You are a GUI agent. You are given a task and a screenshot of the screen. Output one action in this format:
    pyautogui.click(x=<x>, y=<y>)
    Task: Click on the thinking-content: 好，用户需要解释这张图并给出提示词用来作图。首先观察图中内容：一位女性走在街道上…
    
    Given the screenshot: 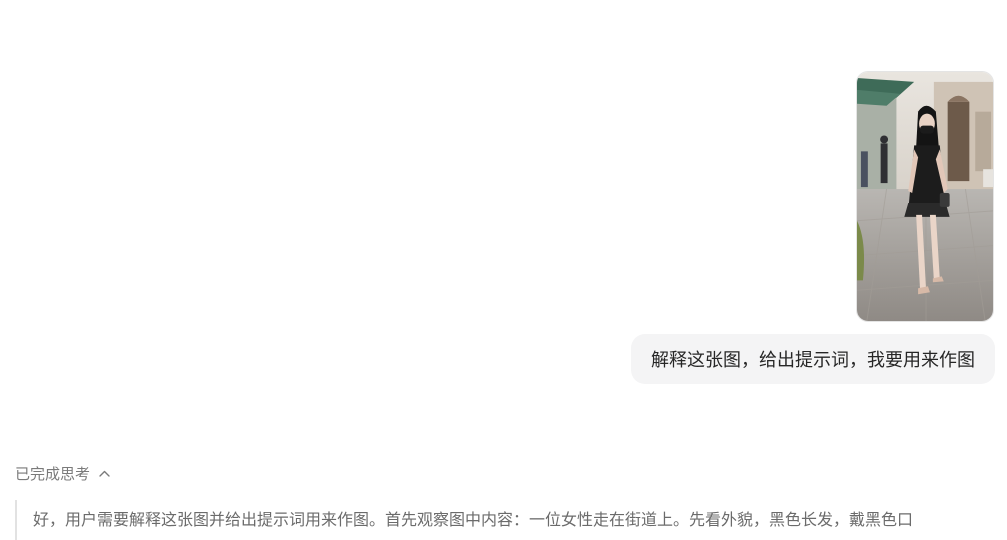 What is the action you would take?
    pyautogui.click(x=511, y=520)
    